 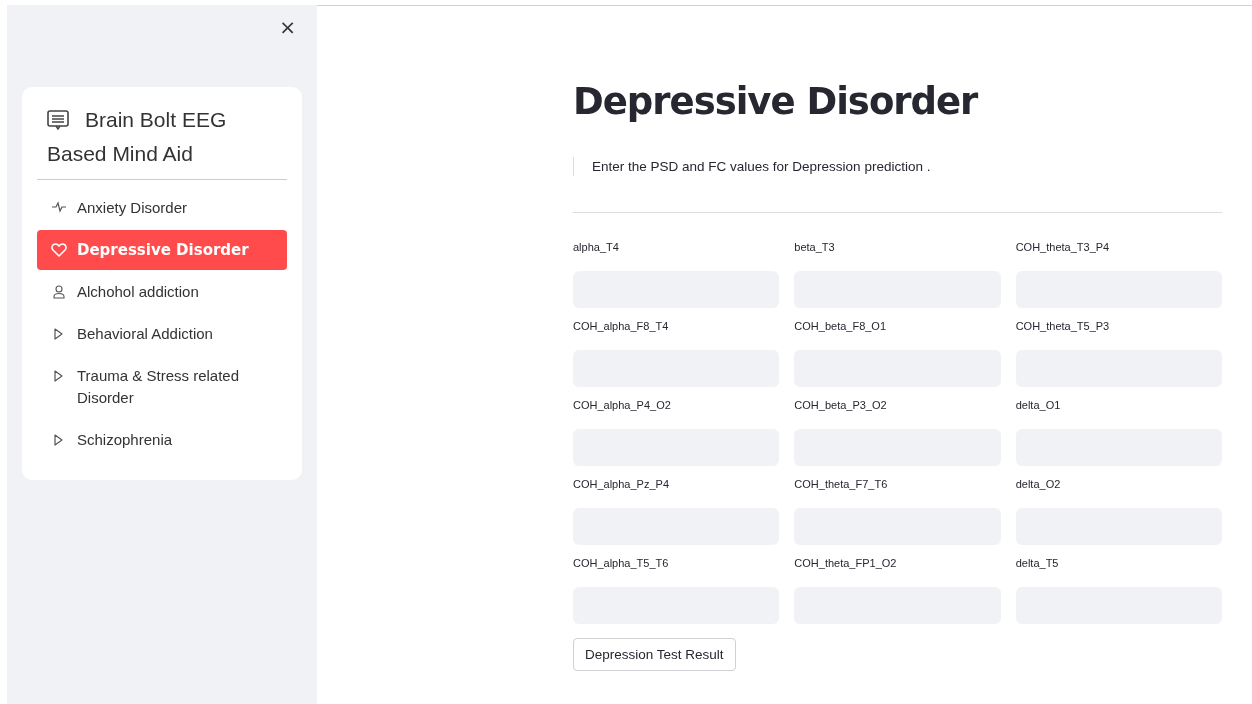 I want to click on person-icon, so click(x=59, y=292).